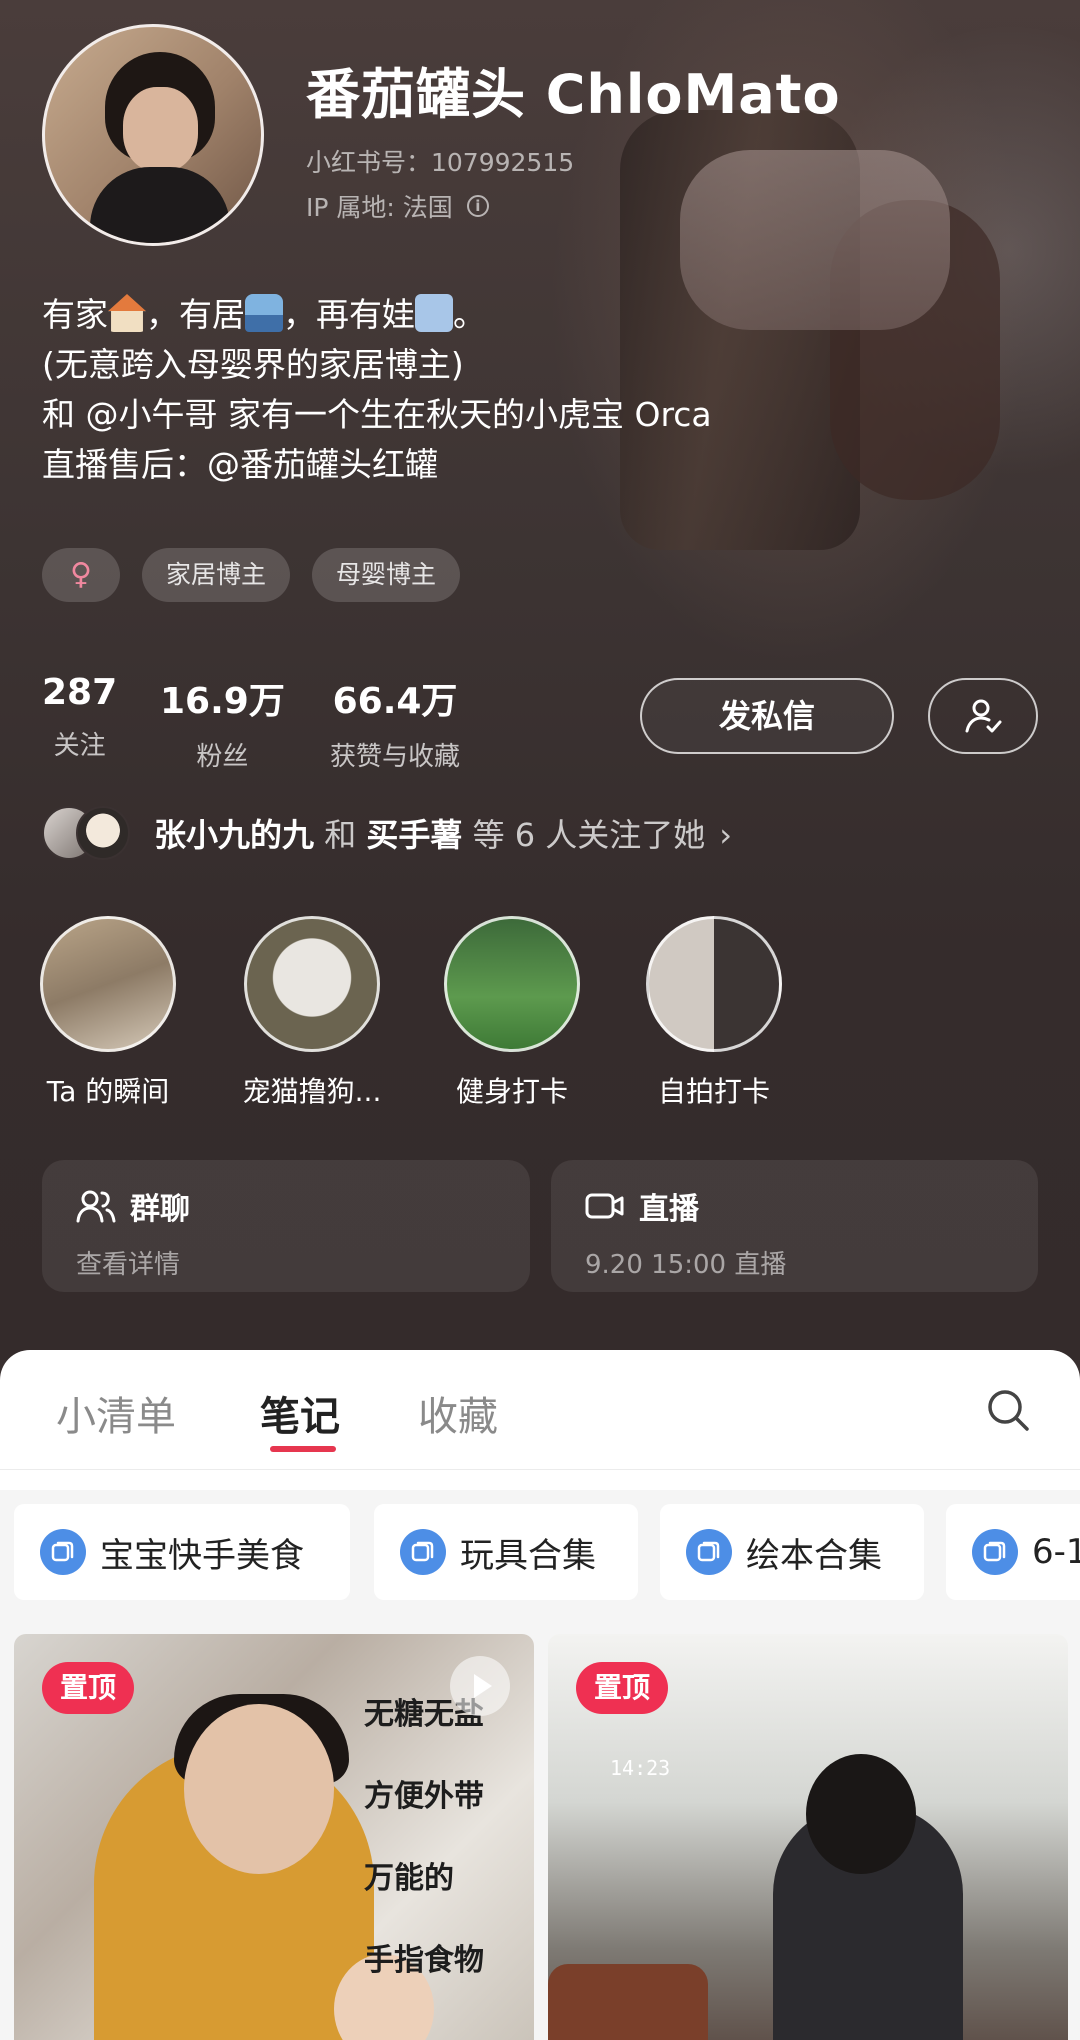 The image size is (1080, 2040). Describe the element at coordinates (409, 1878) in the screenshot. I see `overlay-line: 万能的` at that location.